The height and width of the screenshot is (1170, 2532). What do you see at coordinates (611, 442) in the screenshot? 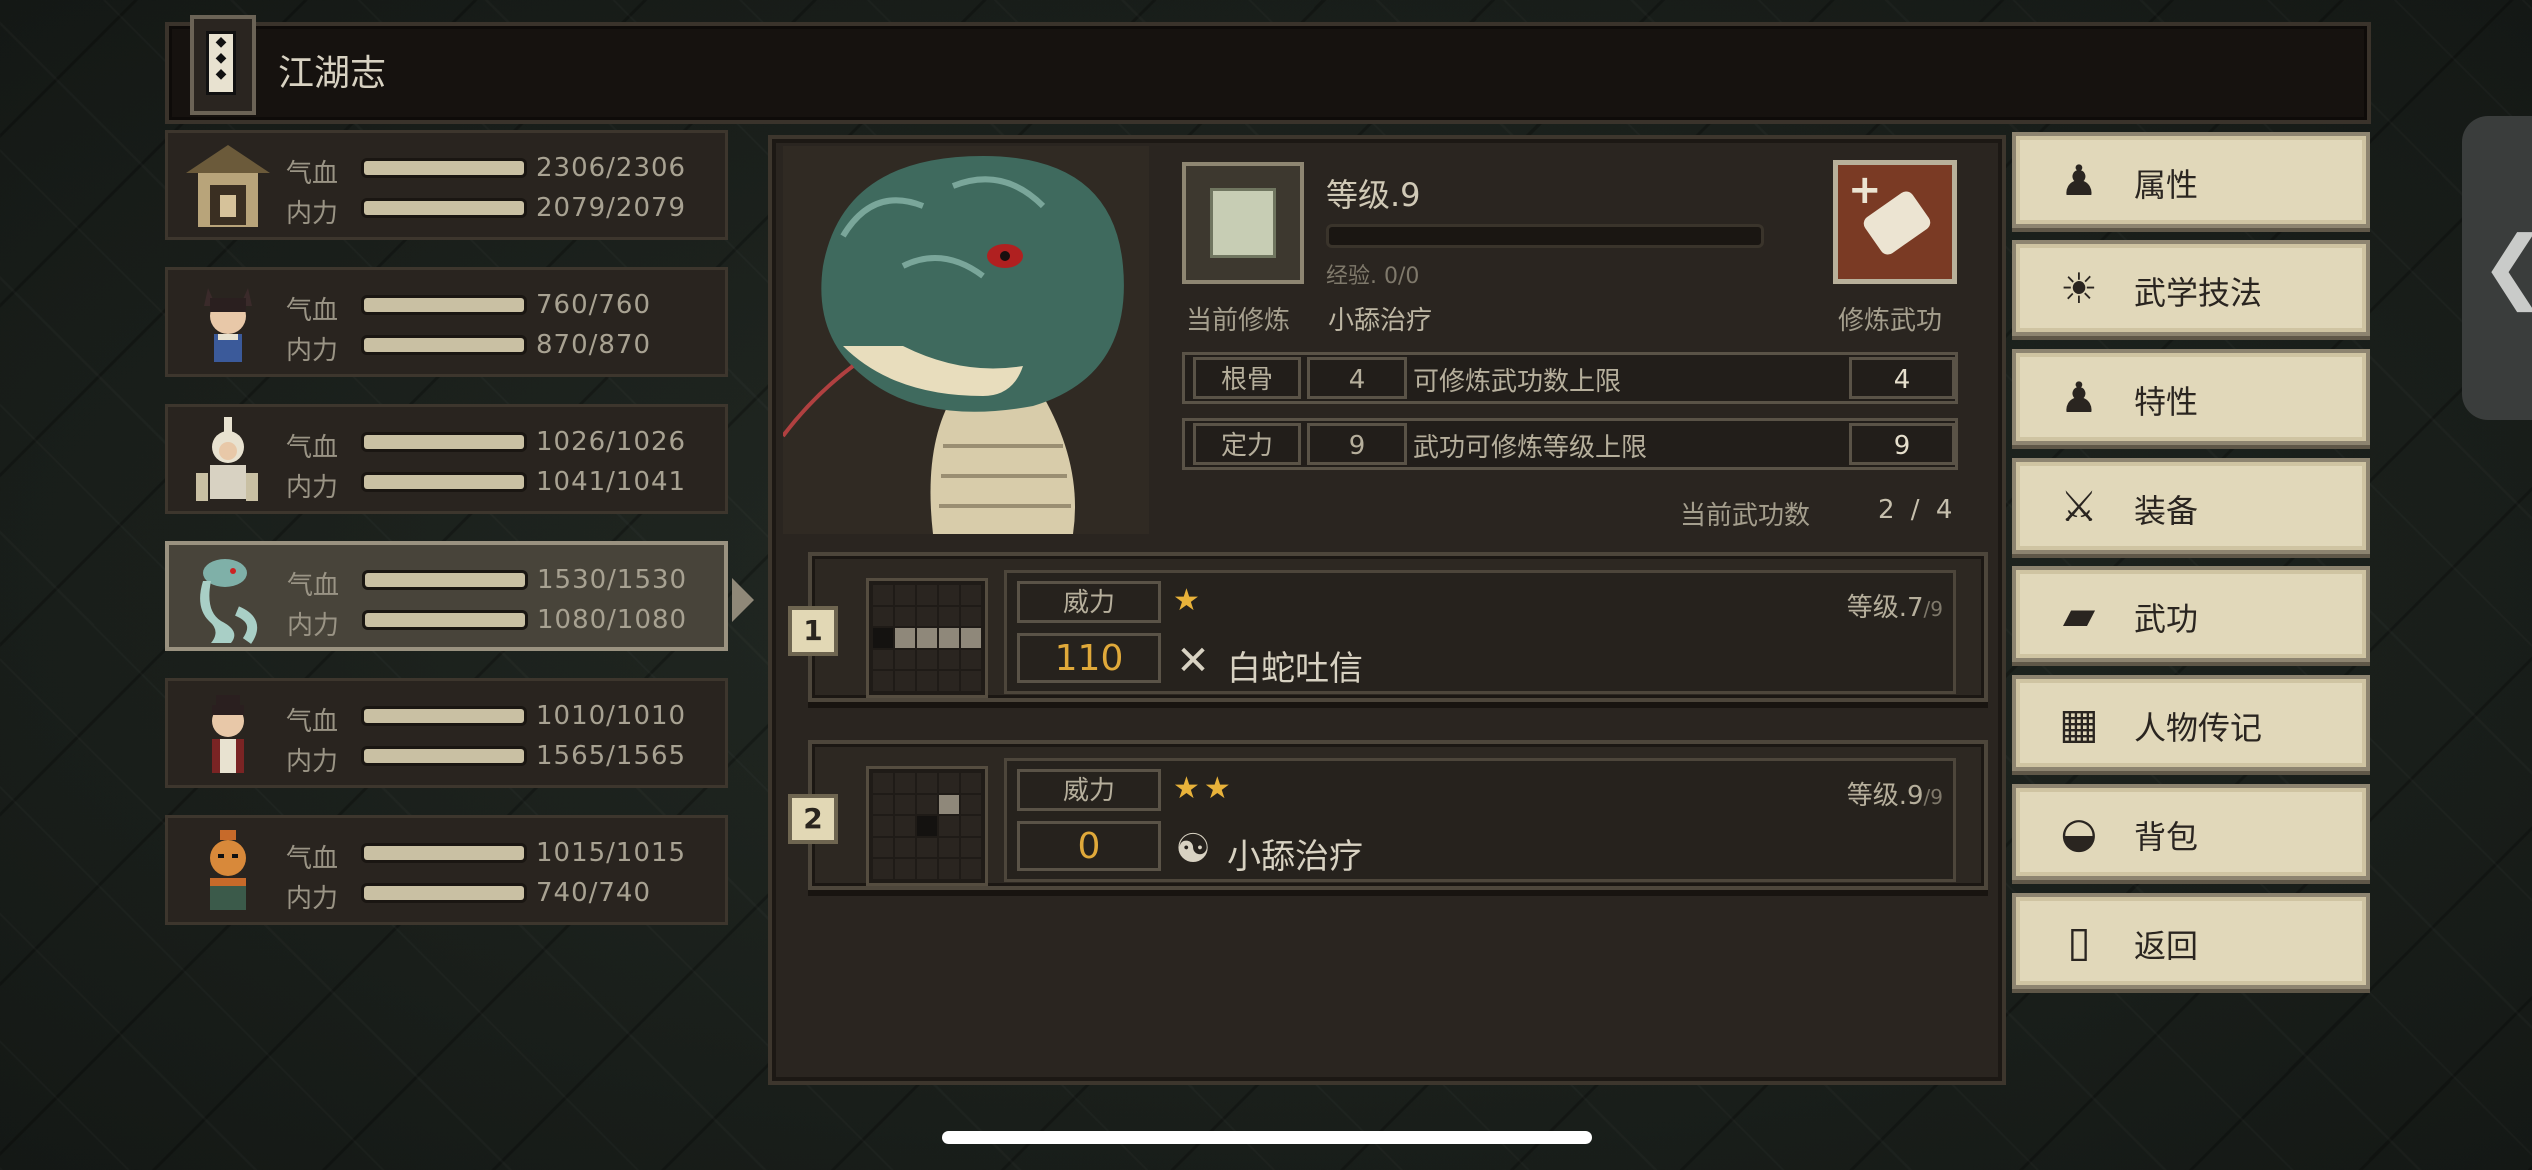
I see `hp-value: 1026/1026` at bounding box center [611, 442].